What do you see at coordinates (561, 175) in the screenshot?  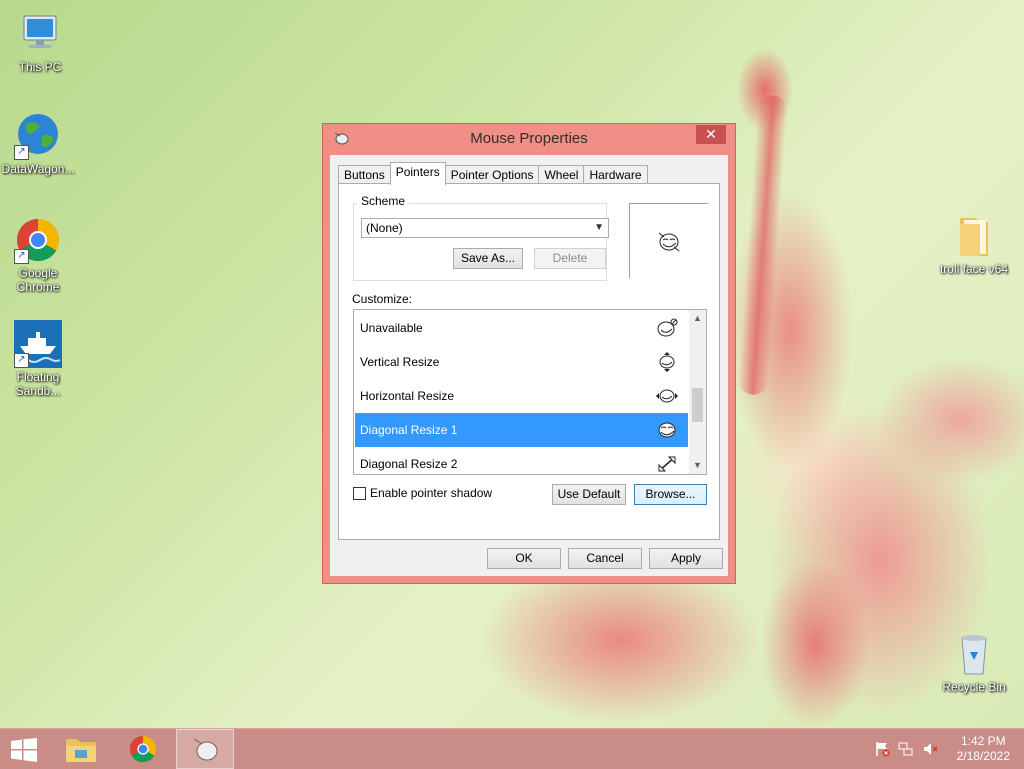 I see `tab-wheel: Wheel` at bounding box center [561, 175].